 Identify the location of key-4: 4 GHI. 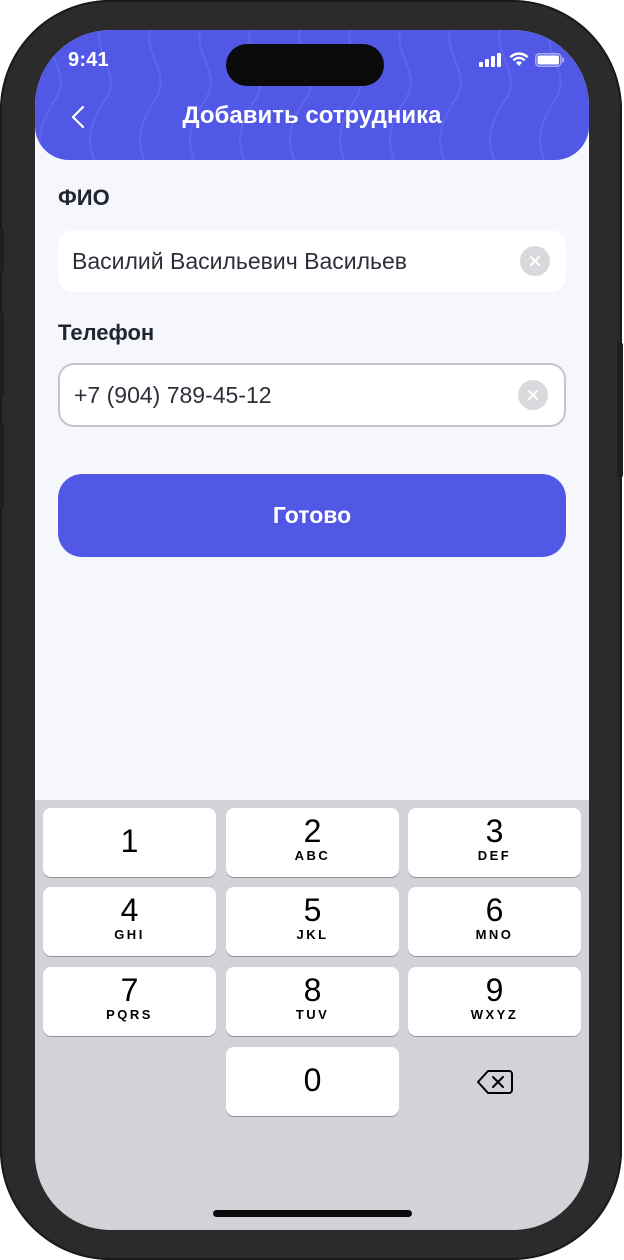
(129, 921).